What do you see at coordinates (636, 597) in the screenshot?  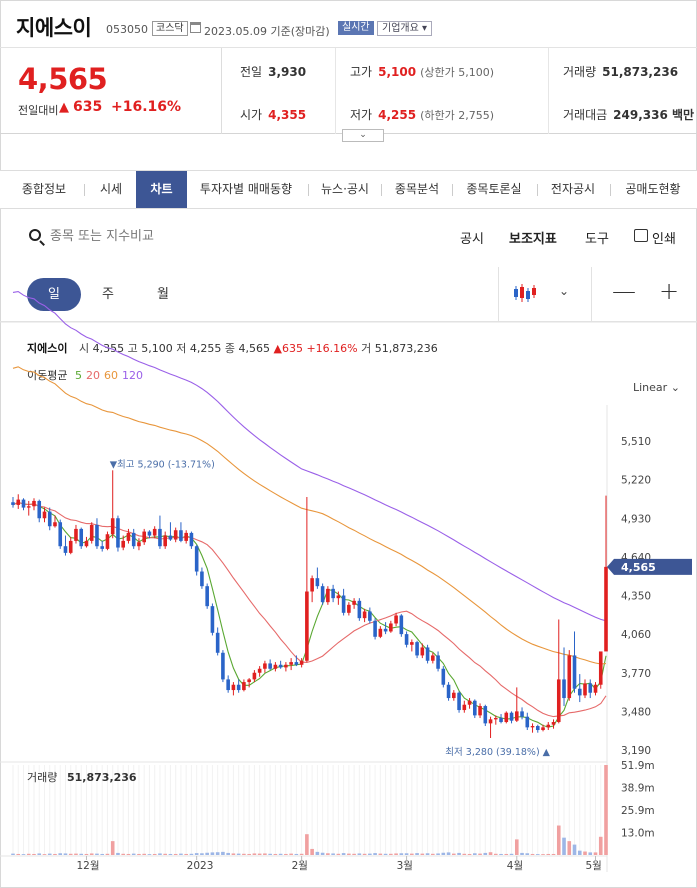 I see `y-tick-label: 4,350` at bounding box center [636, 597].